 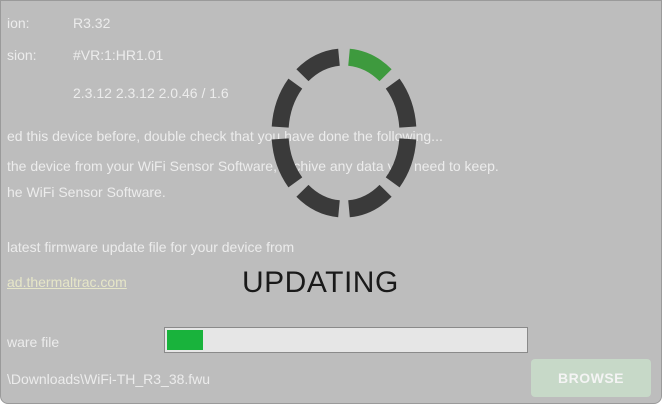 I want to click on loading-spinner, so click(x=344, y=133).